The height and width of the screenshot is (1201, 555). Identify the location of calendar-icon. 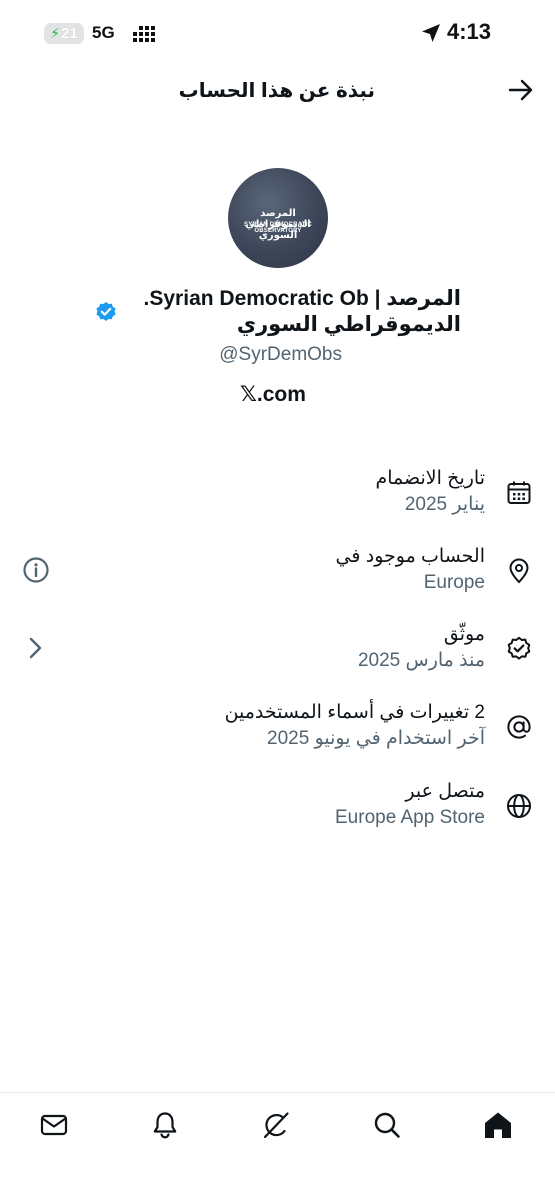
(519, 492).